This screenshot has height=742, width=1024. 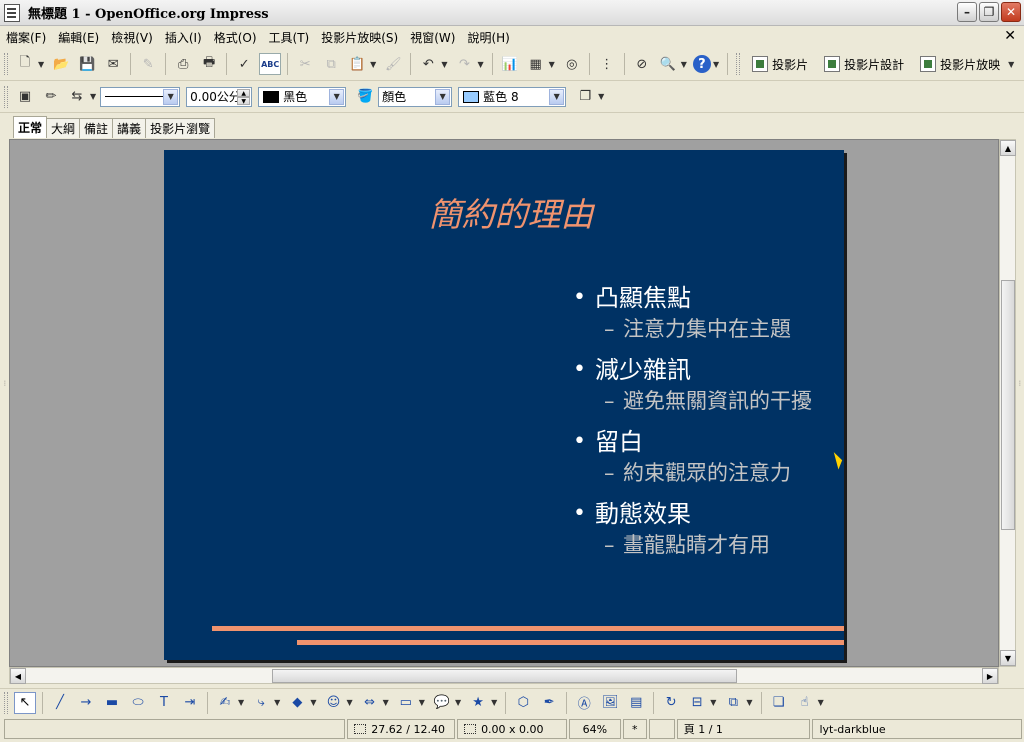 I want to click on maximize-button: ❐, so click(x=989, y=12).